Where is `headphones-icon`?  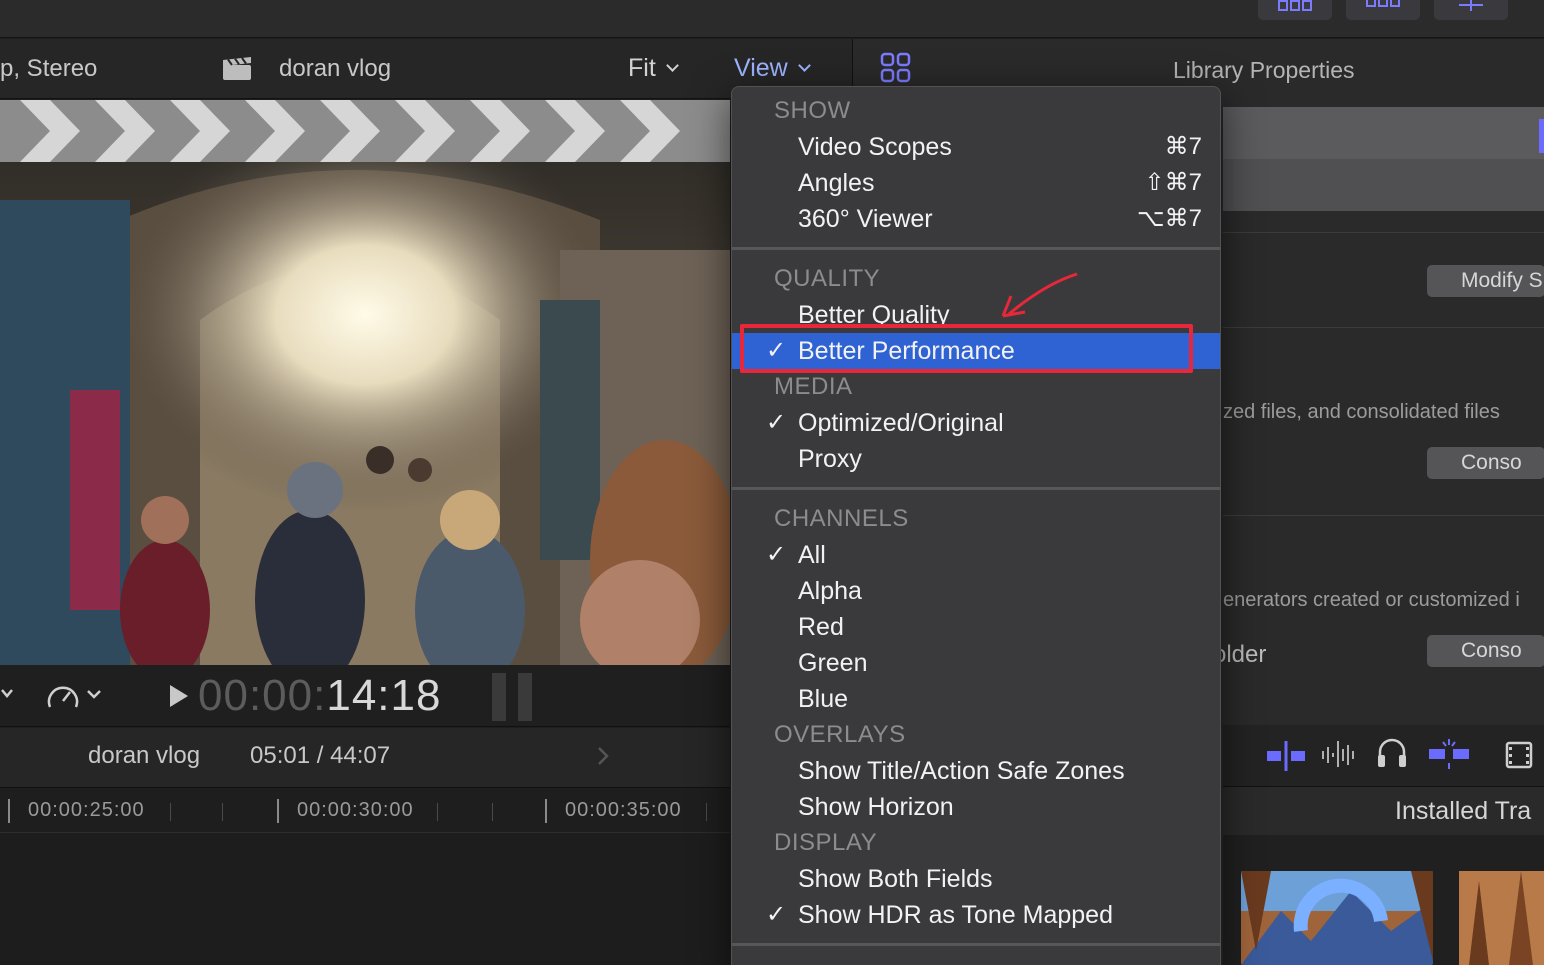 headphones-icon is located at coordinates (1392, 755).